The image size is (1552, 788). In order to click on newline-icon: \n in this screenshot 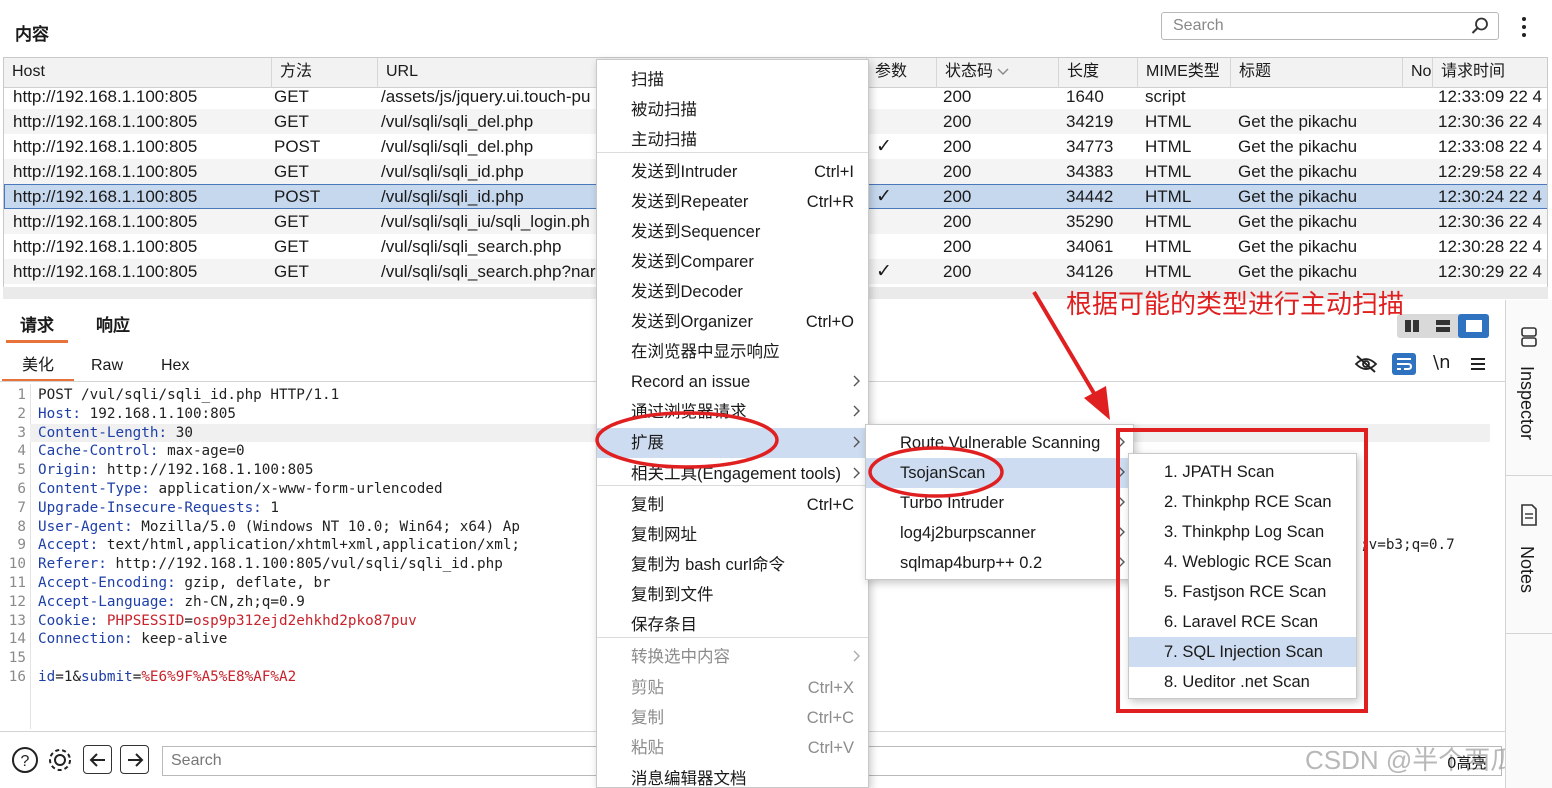, I will do `click(1441, 362)`.